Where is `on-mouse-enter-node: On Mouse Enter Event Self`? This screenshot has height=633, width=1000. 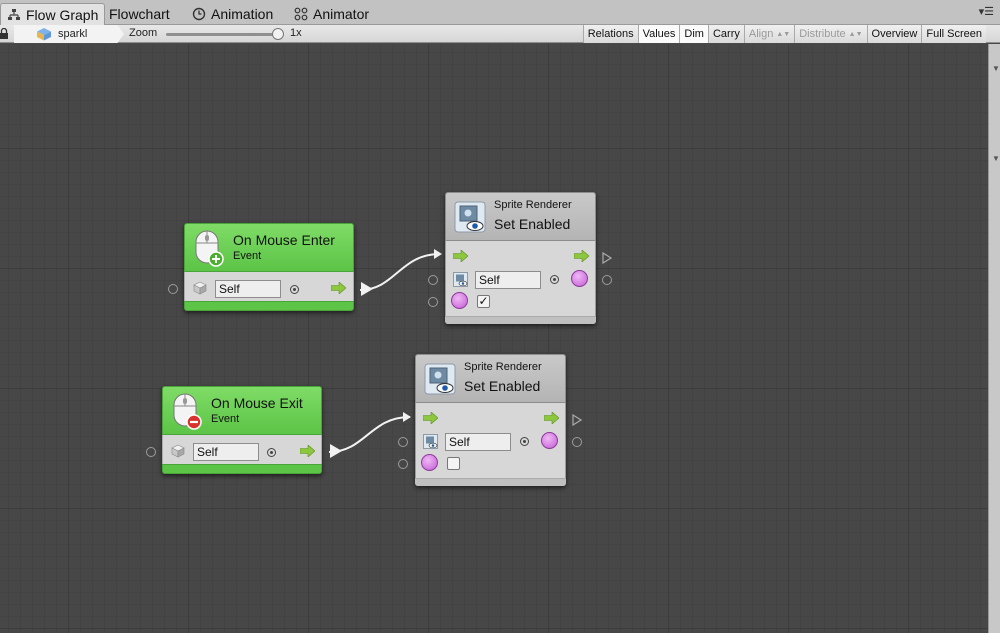
on-mouse-enter-node: On Mouse Enter Event Self is located at coordinates (269, 267).